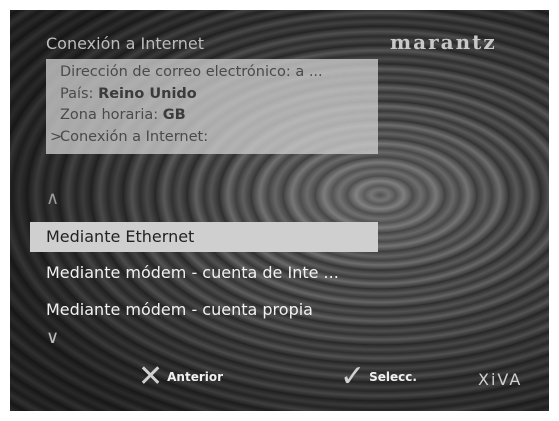 The width and height of the screenshot is (559, 421). Describe the element at coordinates (109, 115) in the screenshot. I see `timezone-label: Zona horaria:` at that location.